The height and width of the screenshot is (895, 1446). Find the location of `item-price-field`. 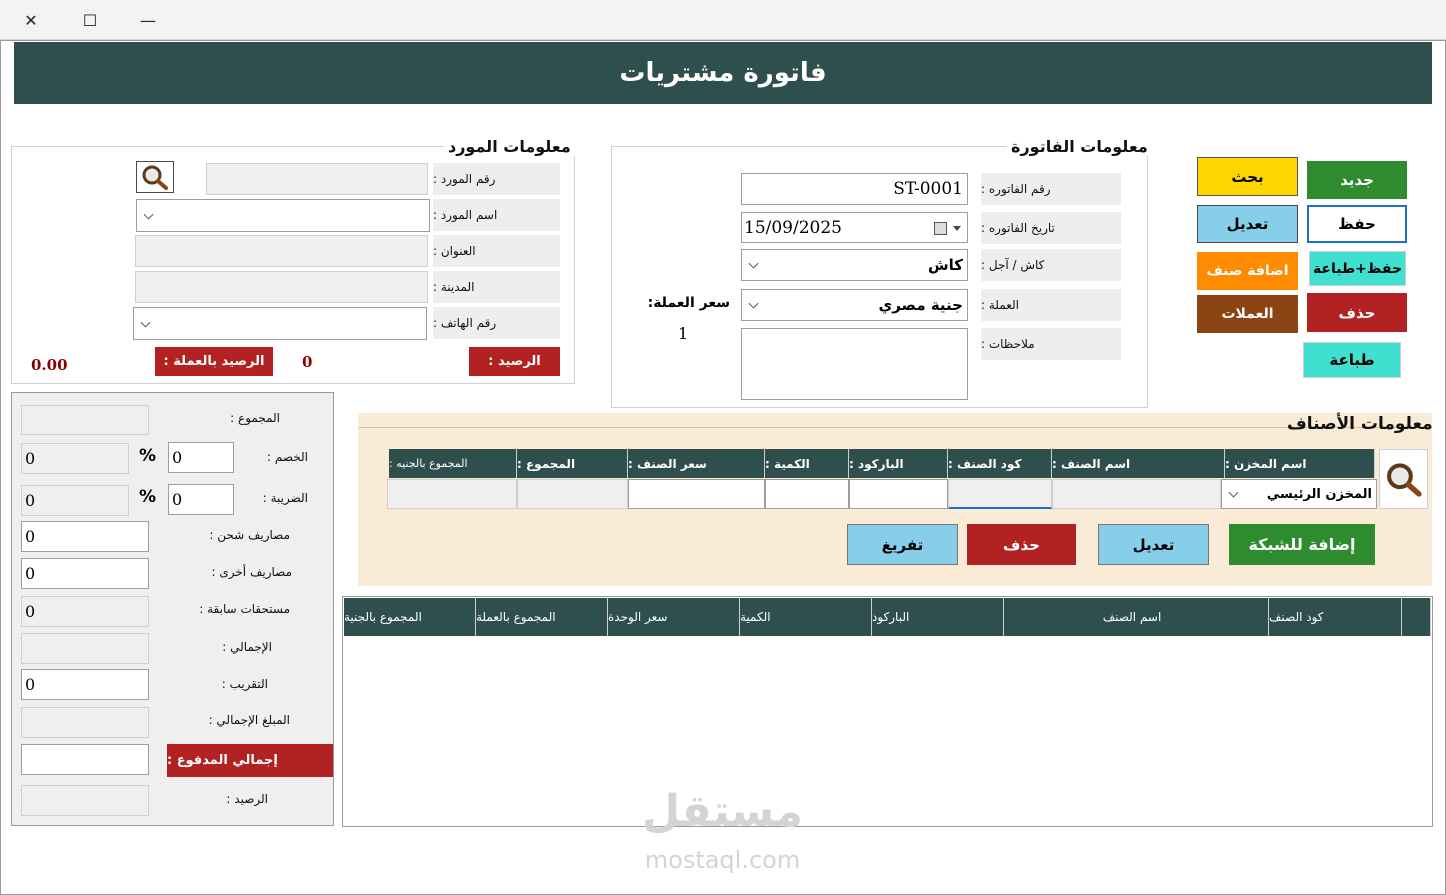

item-price-field is located at coordinates (696, 494).